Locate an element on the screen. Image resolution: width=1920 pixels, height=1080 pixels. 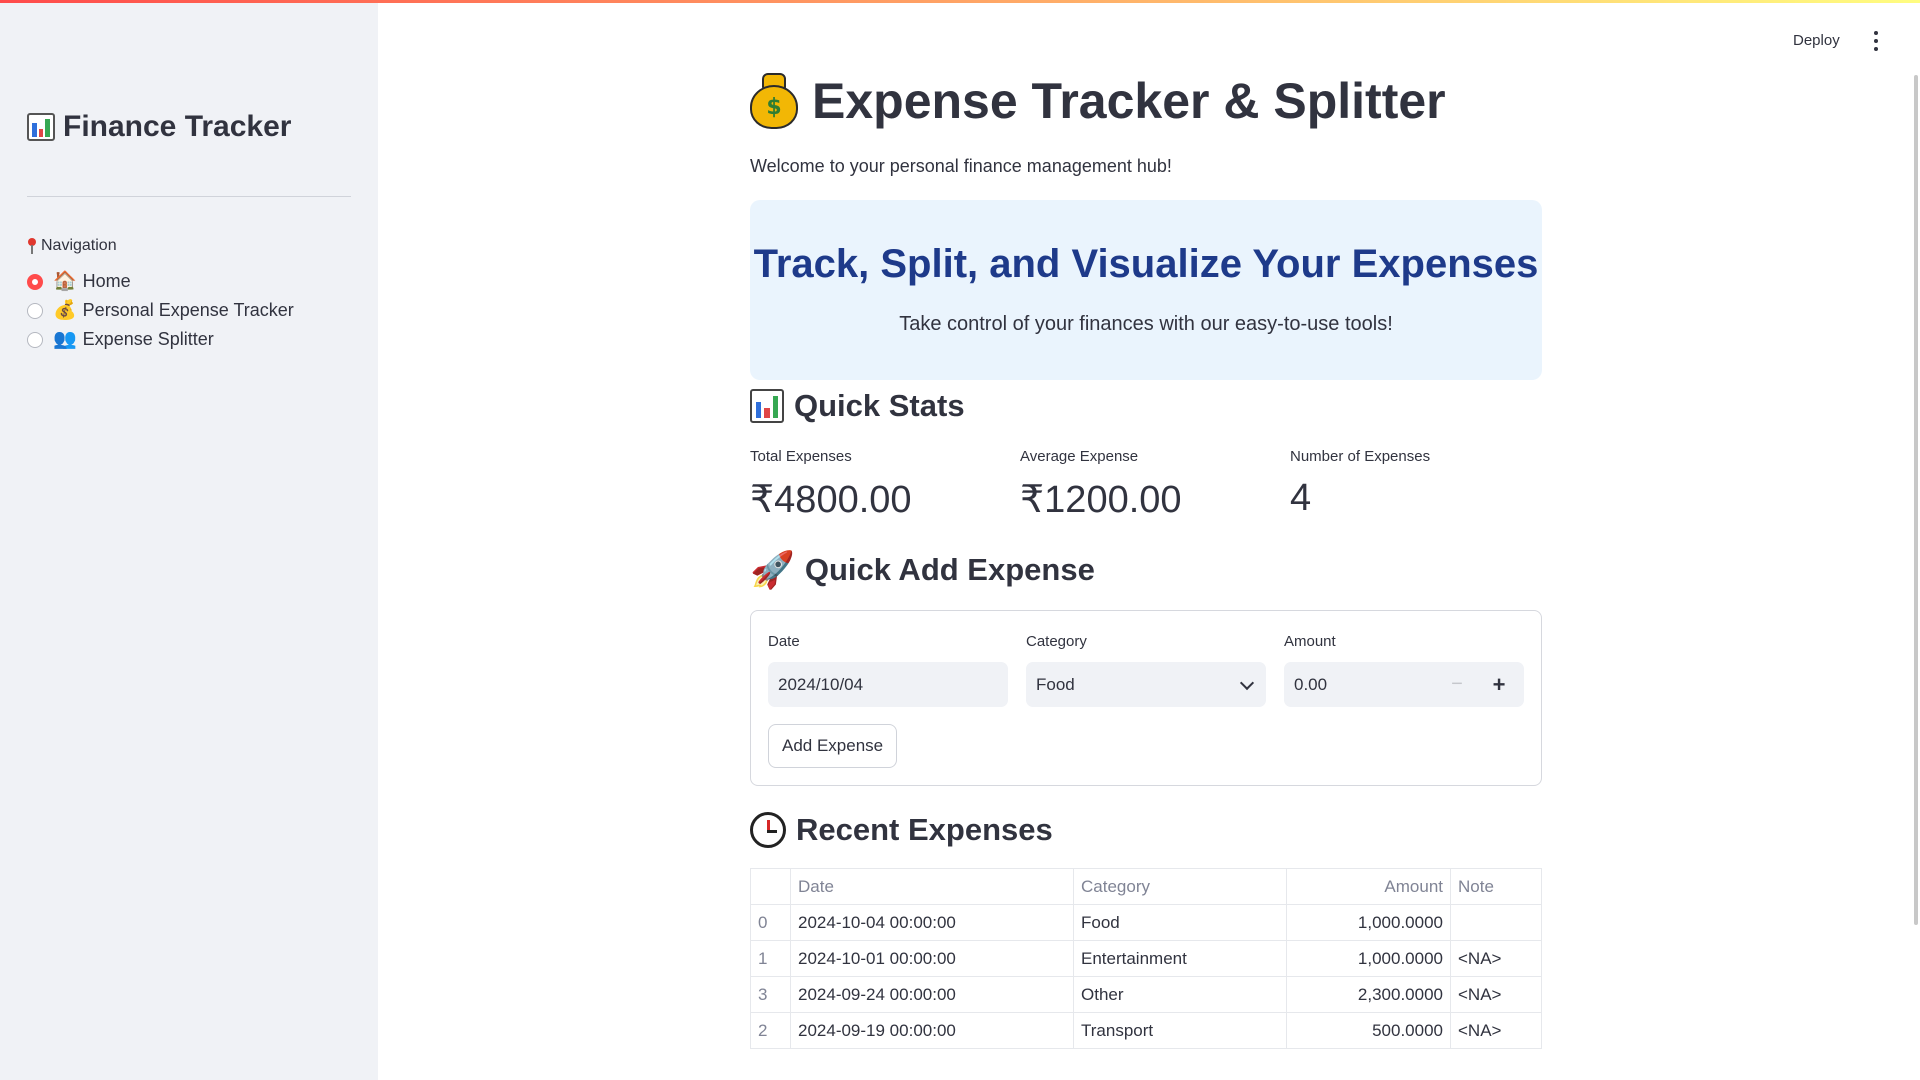
nav-item-personal-expense-tracker: 💰 Personal Expense Tracker is located at coordinates (160, 310).